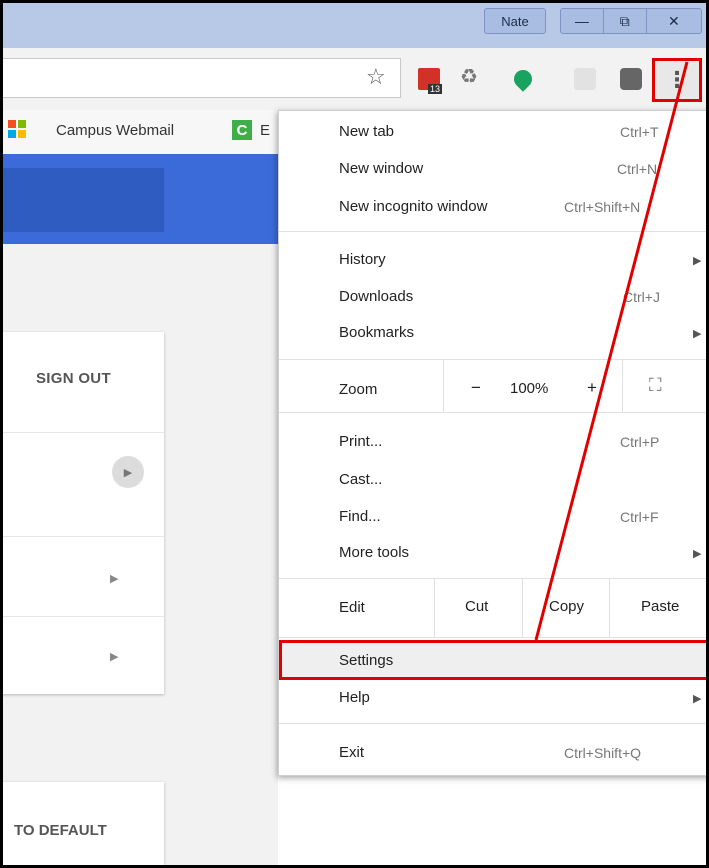  I want to click on menu-item-zoom: Zoom, so click(358, 389).